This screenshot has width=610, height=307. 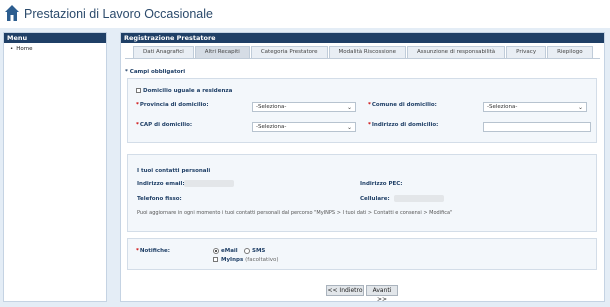 I want to click on email-label: Indirizzo email:, so click(x=161, y=184).